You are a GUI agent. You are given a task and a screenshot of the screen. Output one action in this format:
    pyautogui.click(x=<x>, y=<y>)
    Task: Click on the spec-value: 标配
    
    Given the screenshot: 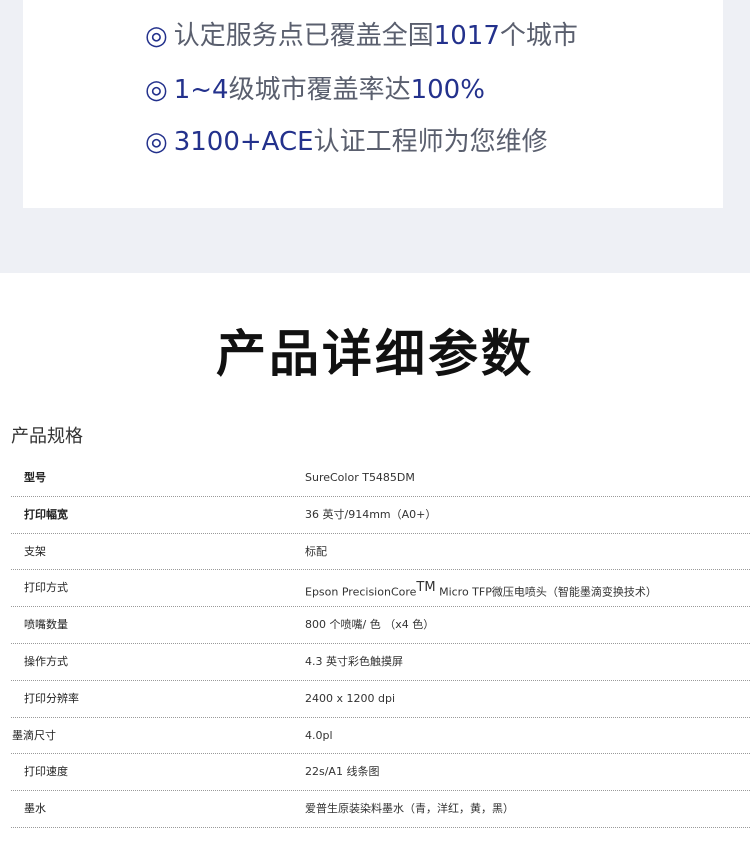 What is the action you would take?
    pyautogui.click(x=316, y=551)
    